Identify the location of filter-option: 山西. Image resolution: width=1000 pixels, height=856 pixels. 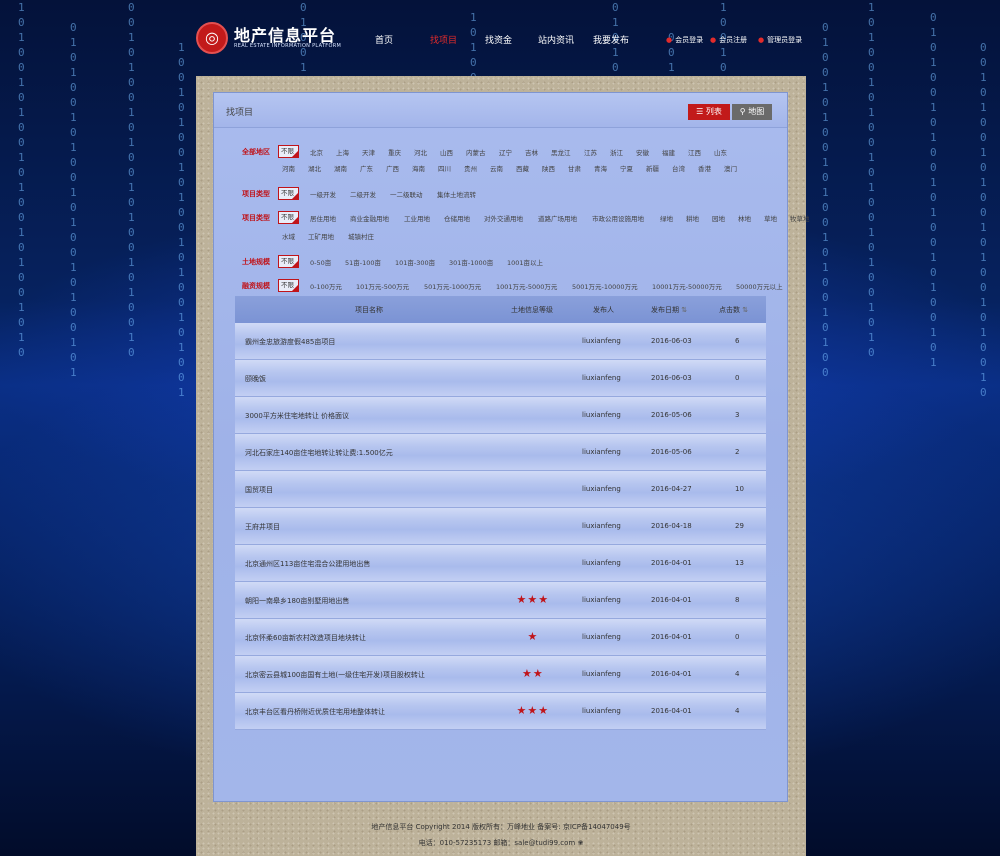
(446, 152).